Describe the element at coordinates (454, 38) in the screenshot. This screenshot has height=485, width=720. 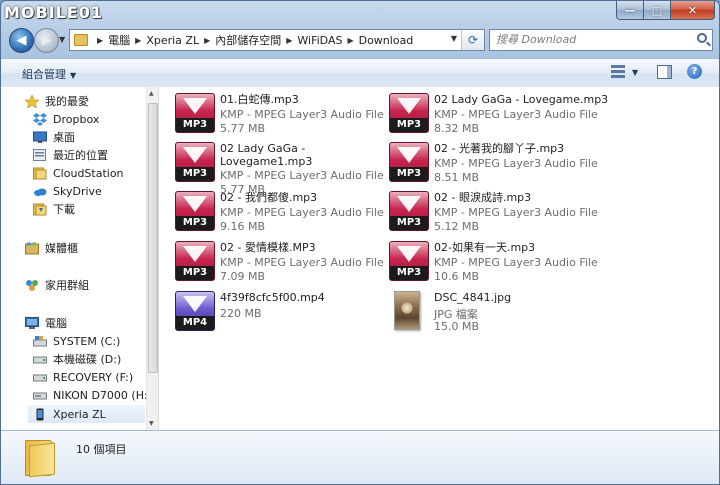
I see `address-history-dropdown: ▼` at that location.